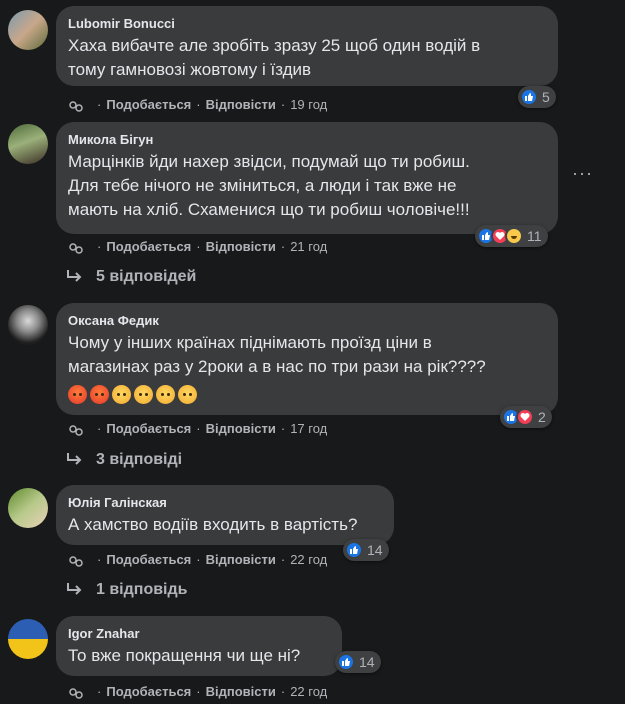 The width and height of the screenshot is (625, 704). I want to click on view-replies-link: 1 відповідь, so click(127, 590).